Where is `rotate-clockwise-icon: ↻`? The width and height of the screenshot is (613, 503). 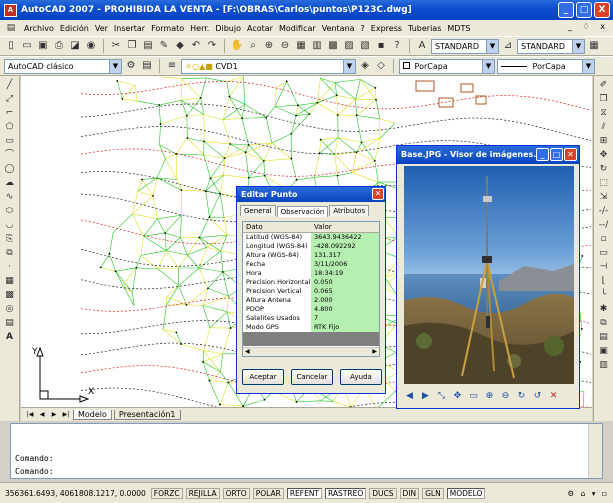
rotate-clockwise-icon: ↻ is located at coordinates (521, 396).